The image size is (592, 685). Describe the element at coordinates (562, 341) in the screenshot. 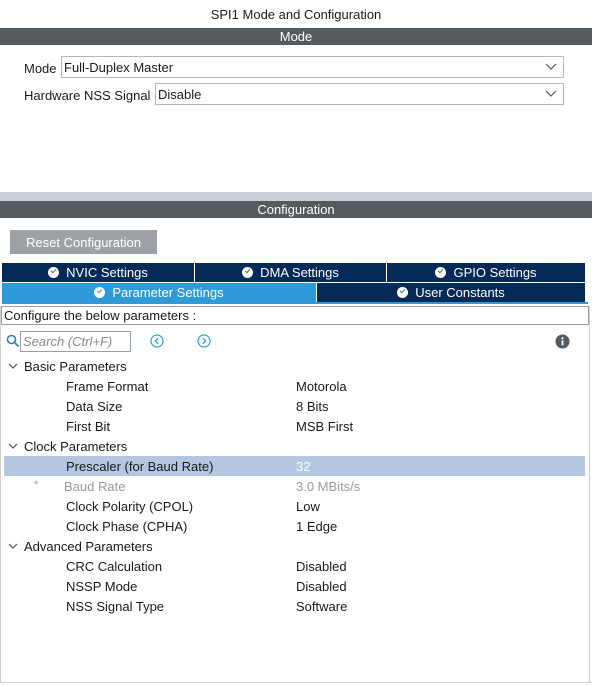

I see `info-icon` at that location.